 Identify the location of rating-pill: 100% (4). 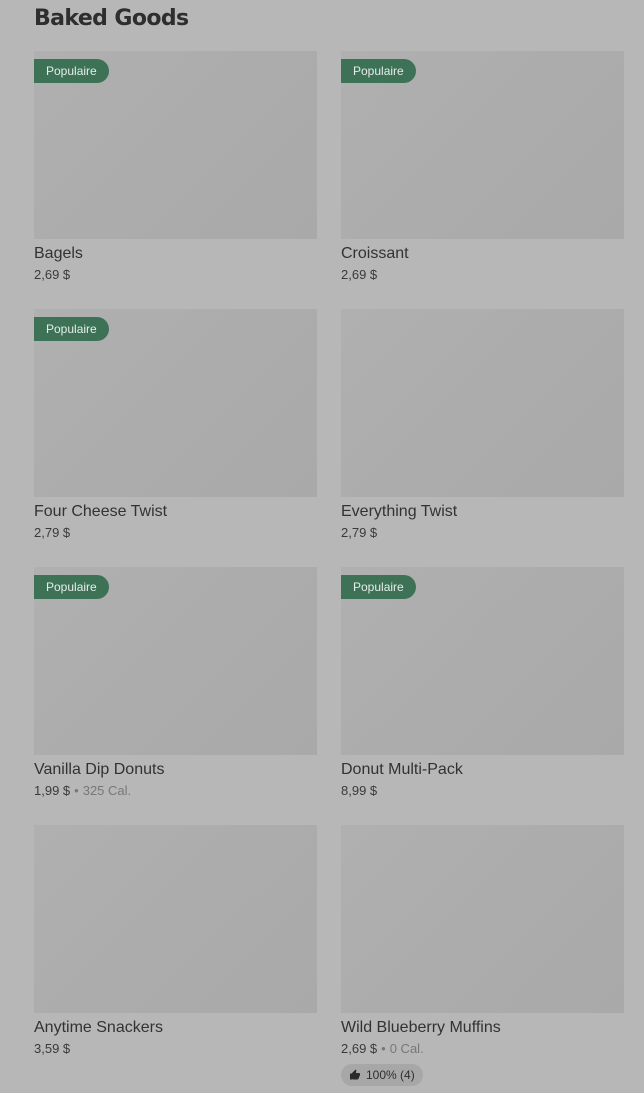
(382, 1075).